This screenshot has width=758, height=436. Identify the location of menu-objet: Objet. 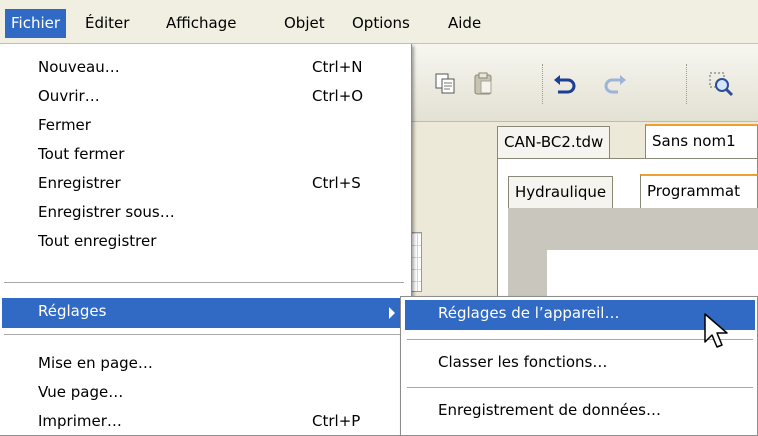
(304, 23).